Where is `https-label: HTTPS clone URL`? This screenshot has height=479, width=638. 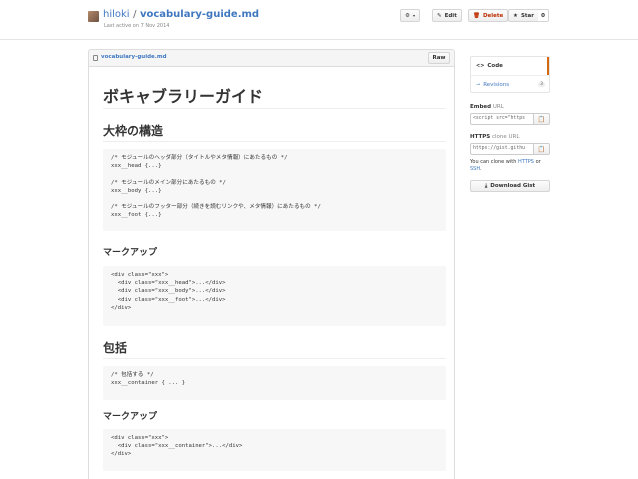
https-label: HTTPS clone URL is located at coordinates (494, 137).